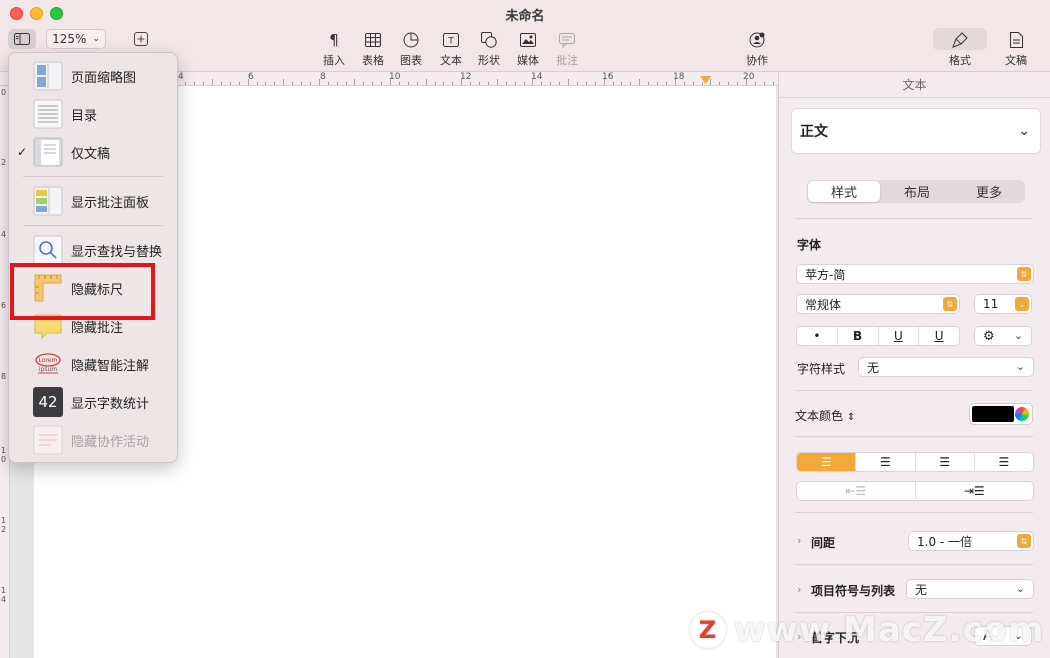 The height and width of the screenshot is (658, 1050). What do you see at coordinates (757, 49) in the screenshot?
I see `collaborate-button: 协作` at bounding box center [757, 49].